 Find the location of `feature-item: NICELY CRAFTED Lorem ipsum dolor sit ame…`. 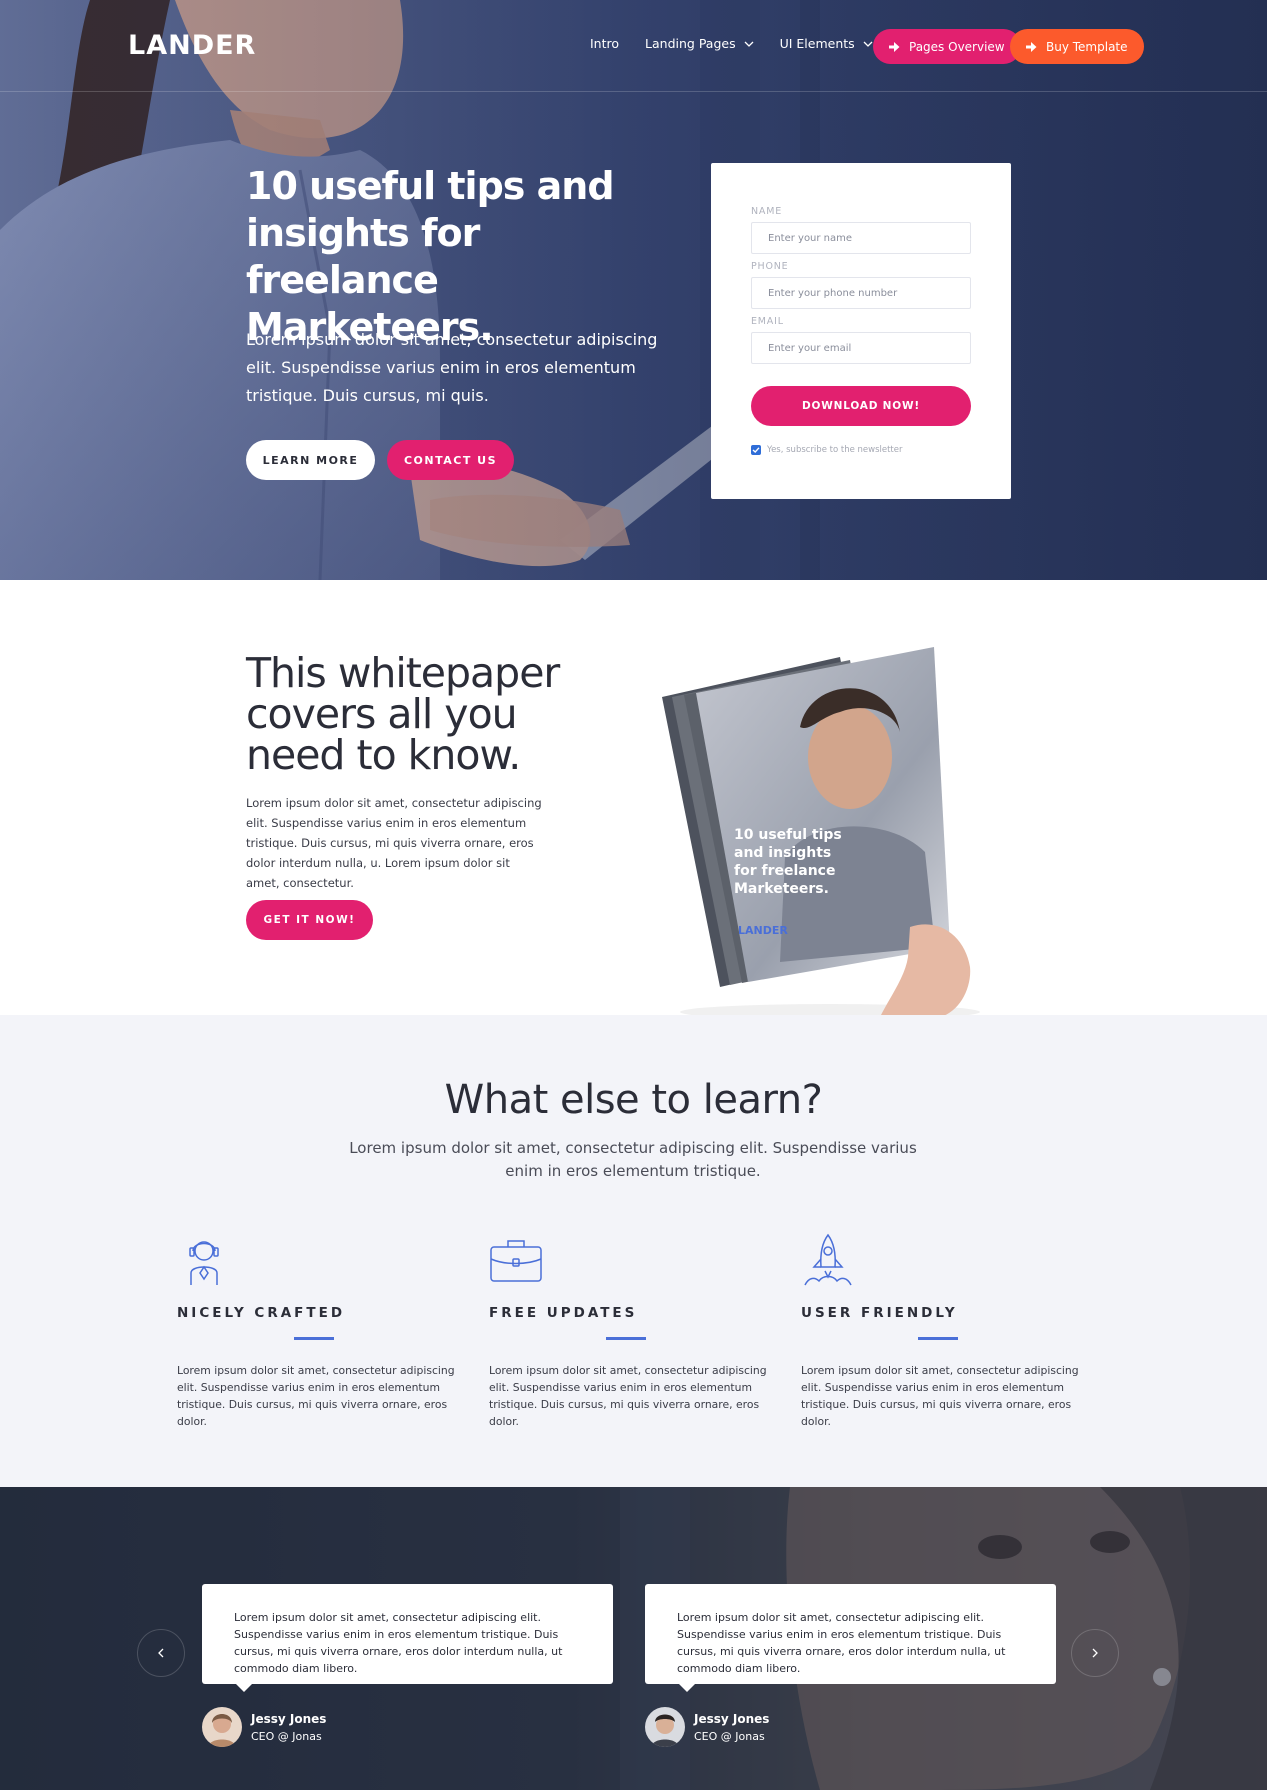

feature-item: NICELY CRAFTED Lorem ipsum dolor sit ame… is located at coordinates (317, 1331).